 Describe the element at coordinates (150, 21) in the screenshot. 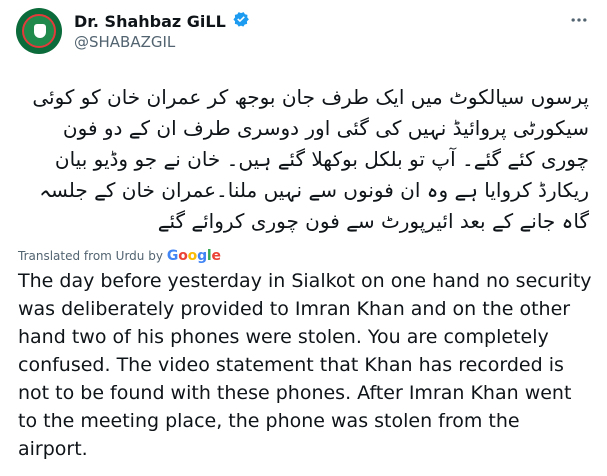

I see `author-name: Dr. Shahbaz GiLL` at that location.